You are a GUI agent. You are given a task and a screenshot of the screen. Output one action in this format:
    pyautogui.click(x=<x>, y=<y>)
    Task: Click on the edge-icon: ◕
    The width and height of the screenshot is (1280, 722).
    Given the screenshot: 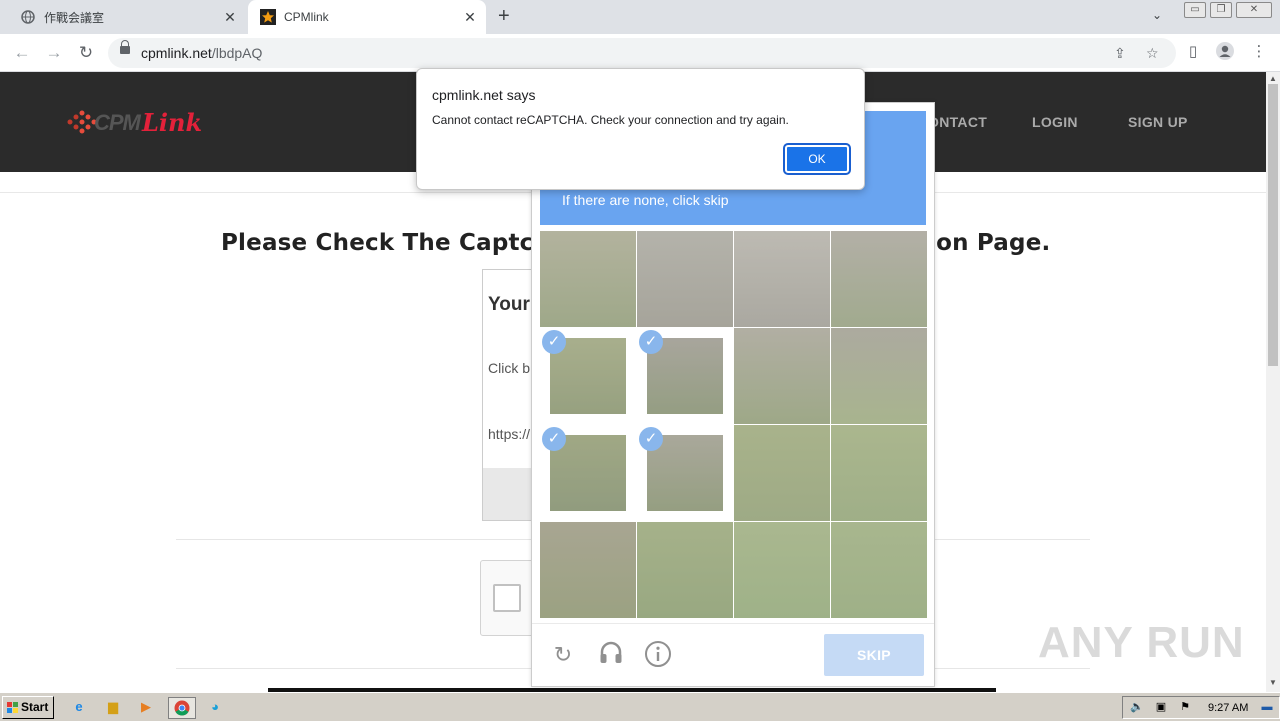 What is the action you would take?
    pyautogui.click(x=215, y=707)
    